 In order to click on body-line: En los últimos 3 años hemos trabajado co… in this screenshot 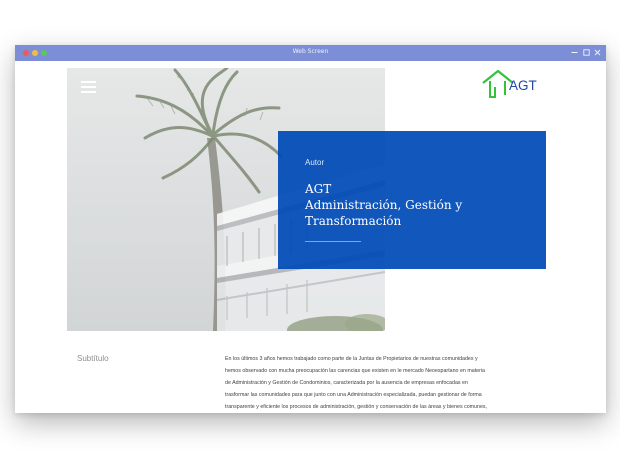, I will do `click(351, 359)`.